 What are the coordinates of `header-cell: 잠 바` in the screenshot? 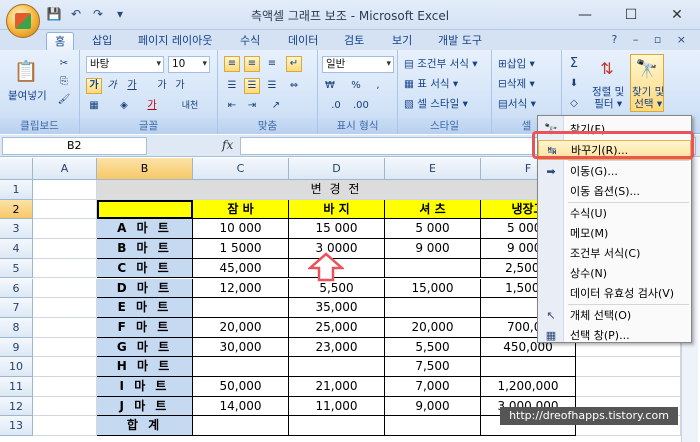 It's located at (241, 209).